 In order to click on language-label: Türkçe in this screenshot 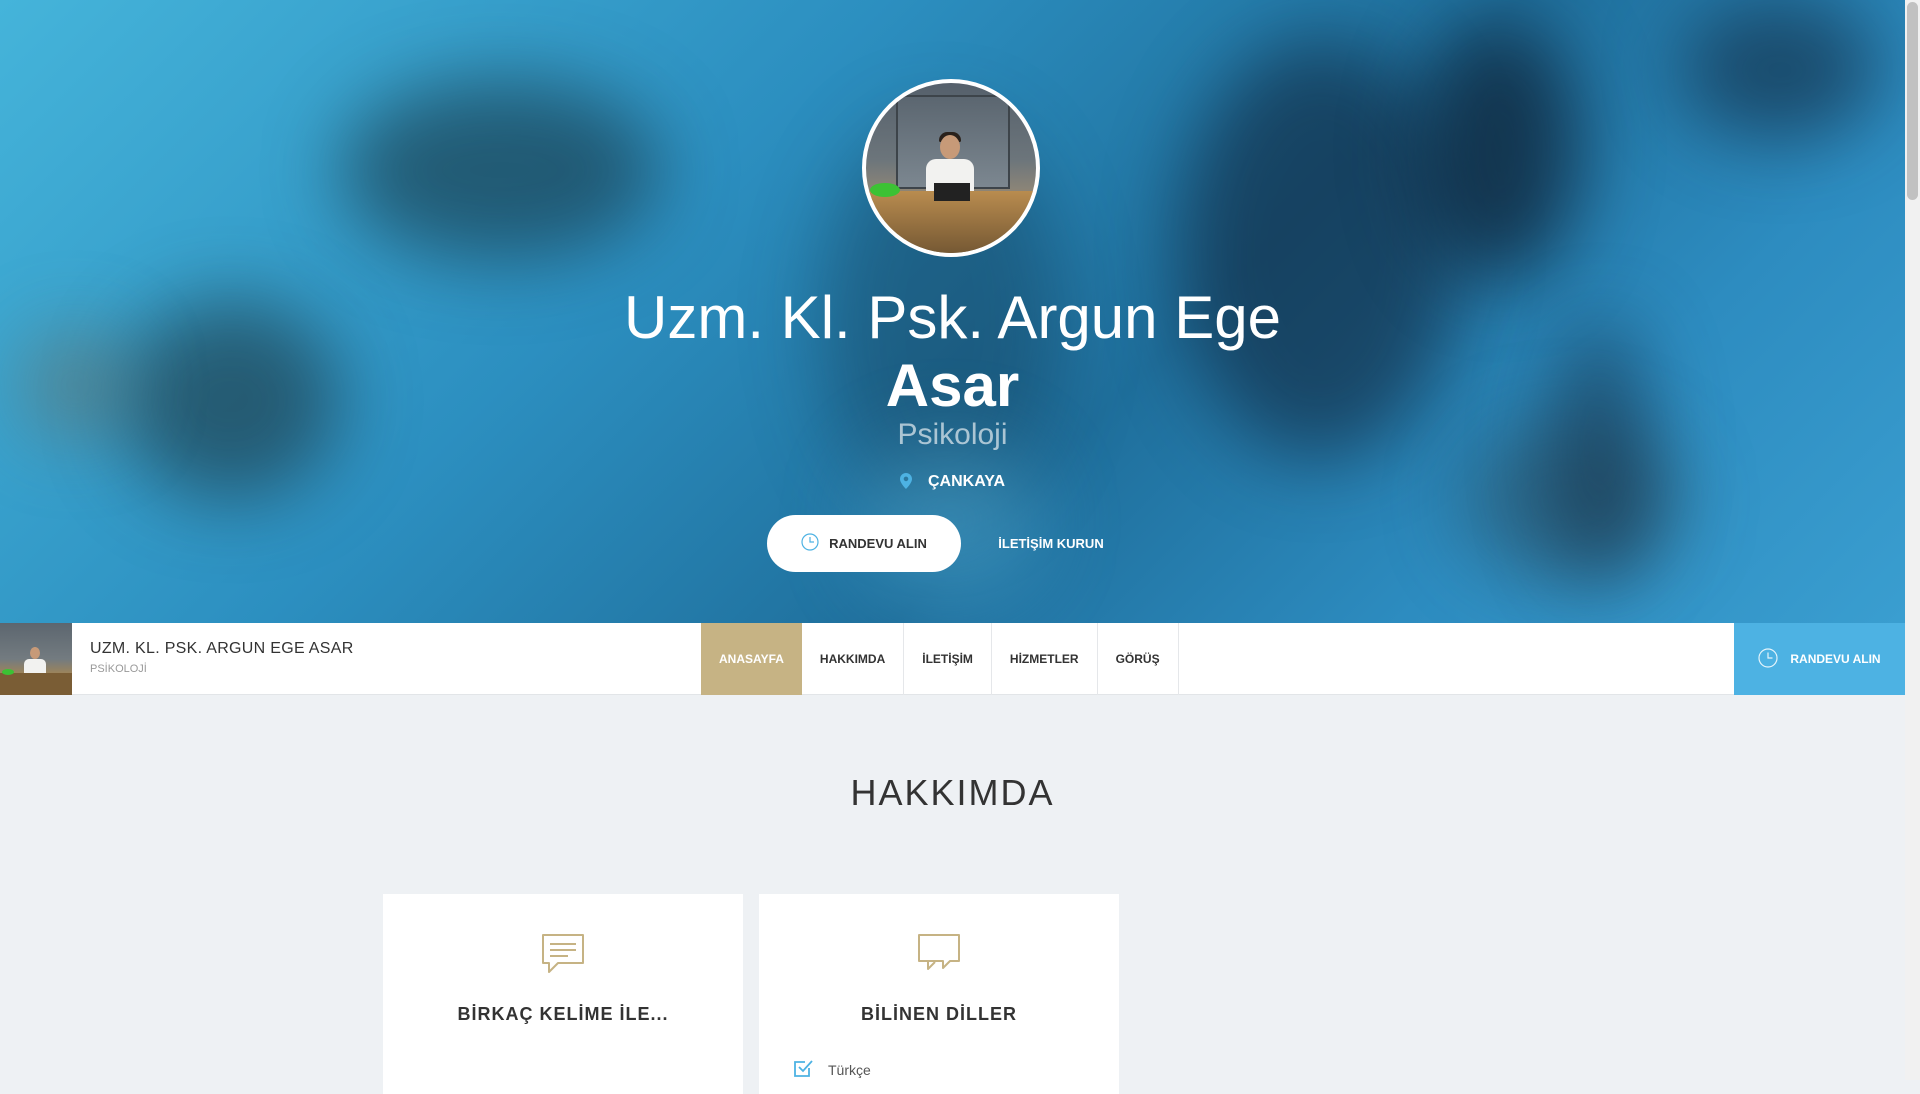, I will do `click(849, 1069)`.